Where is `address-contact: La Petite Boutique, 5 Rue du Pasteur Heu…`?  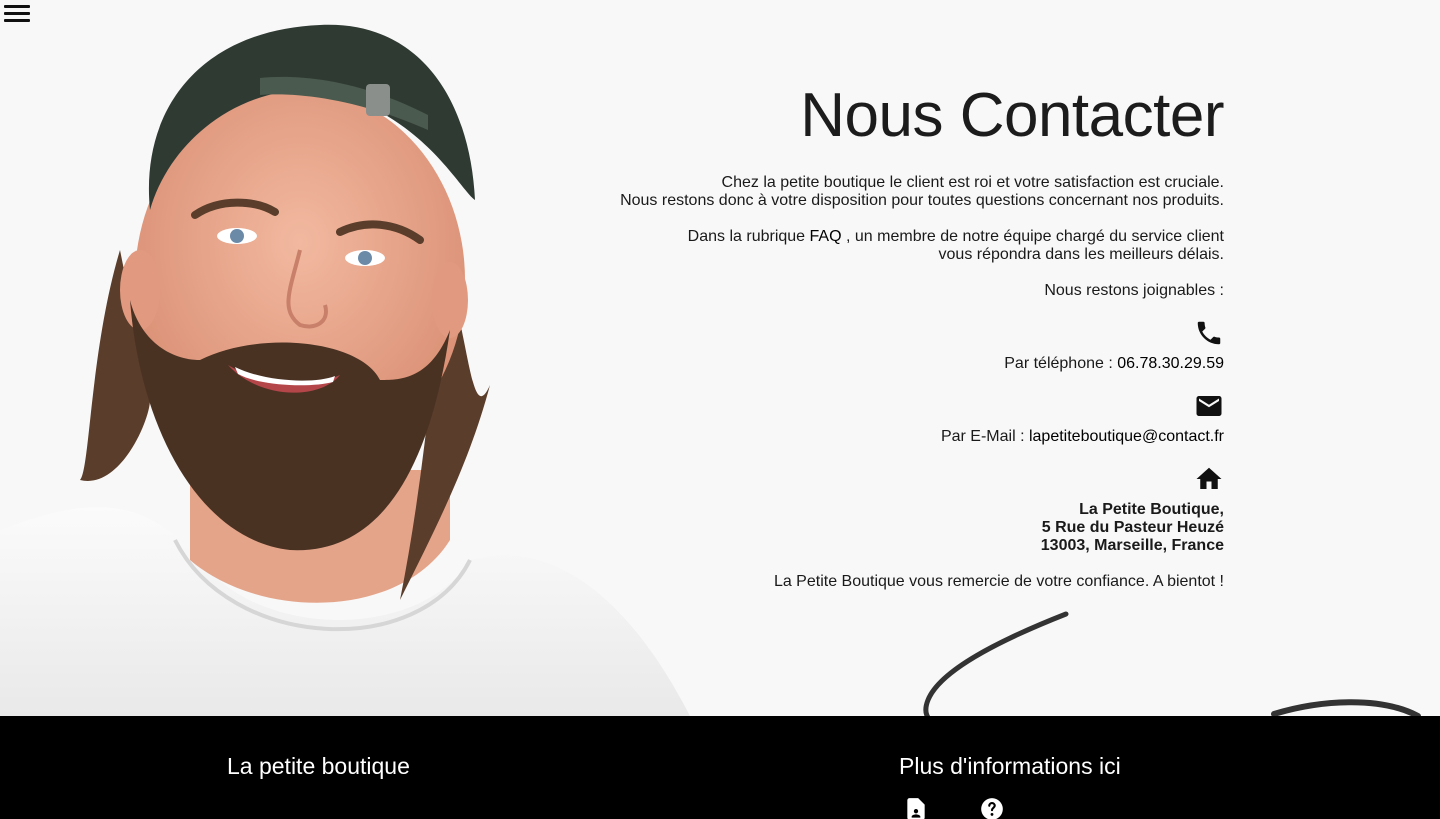 address-contact: La Petite Boutique, 5 Rue du Pasteur Heu… is located at coordinates (874, 509).